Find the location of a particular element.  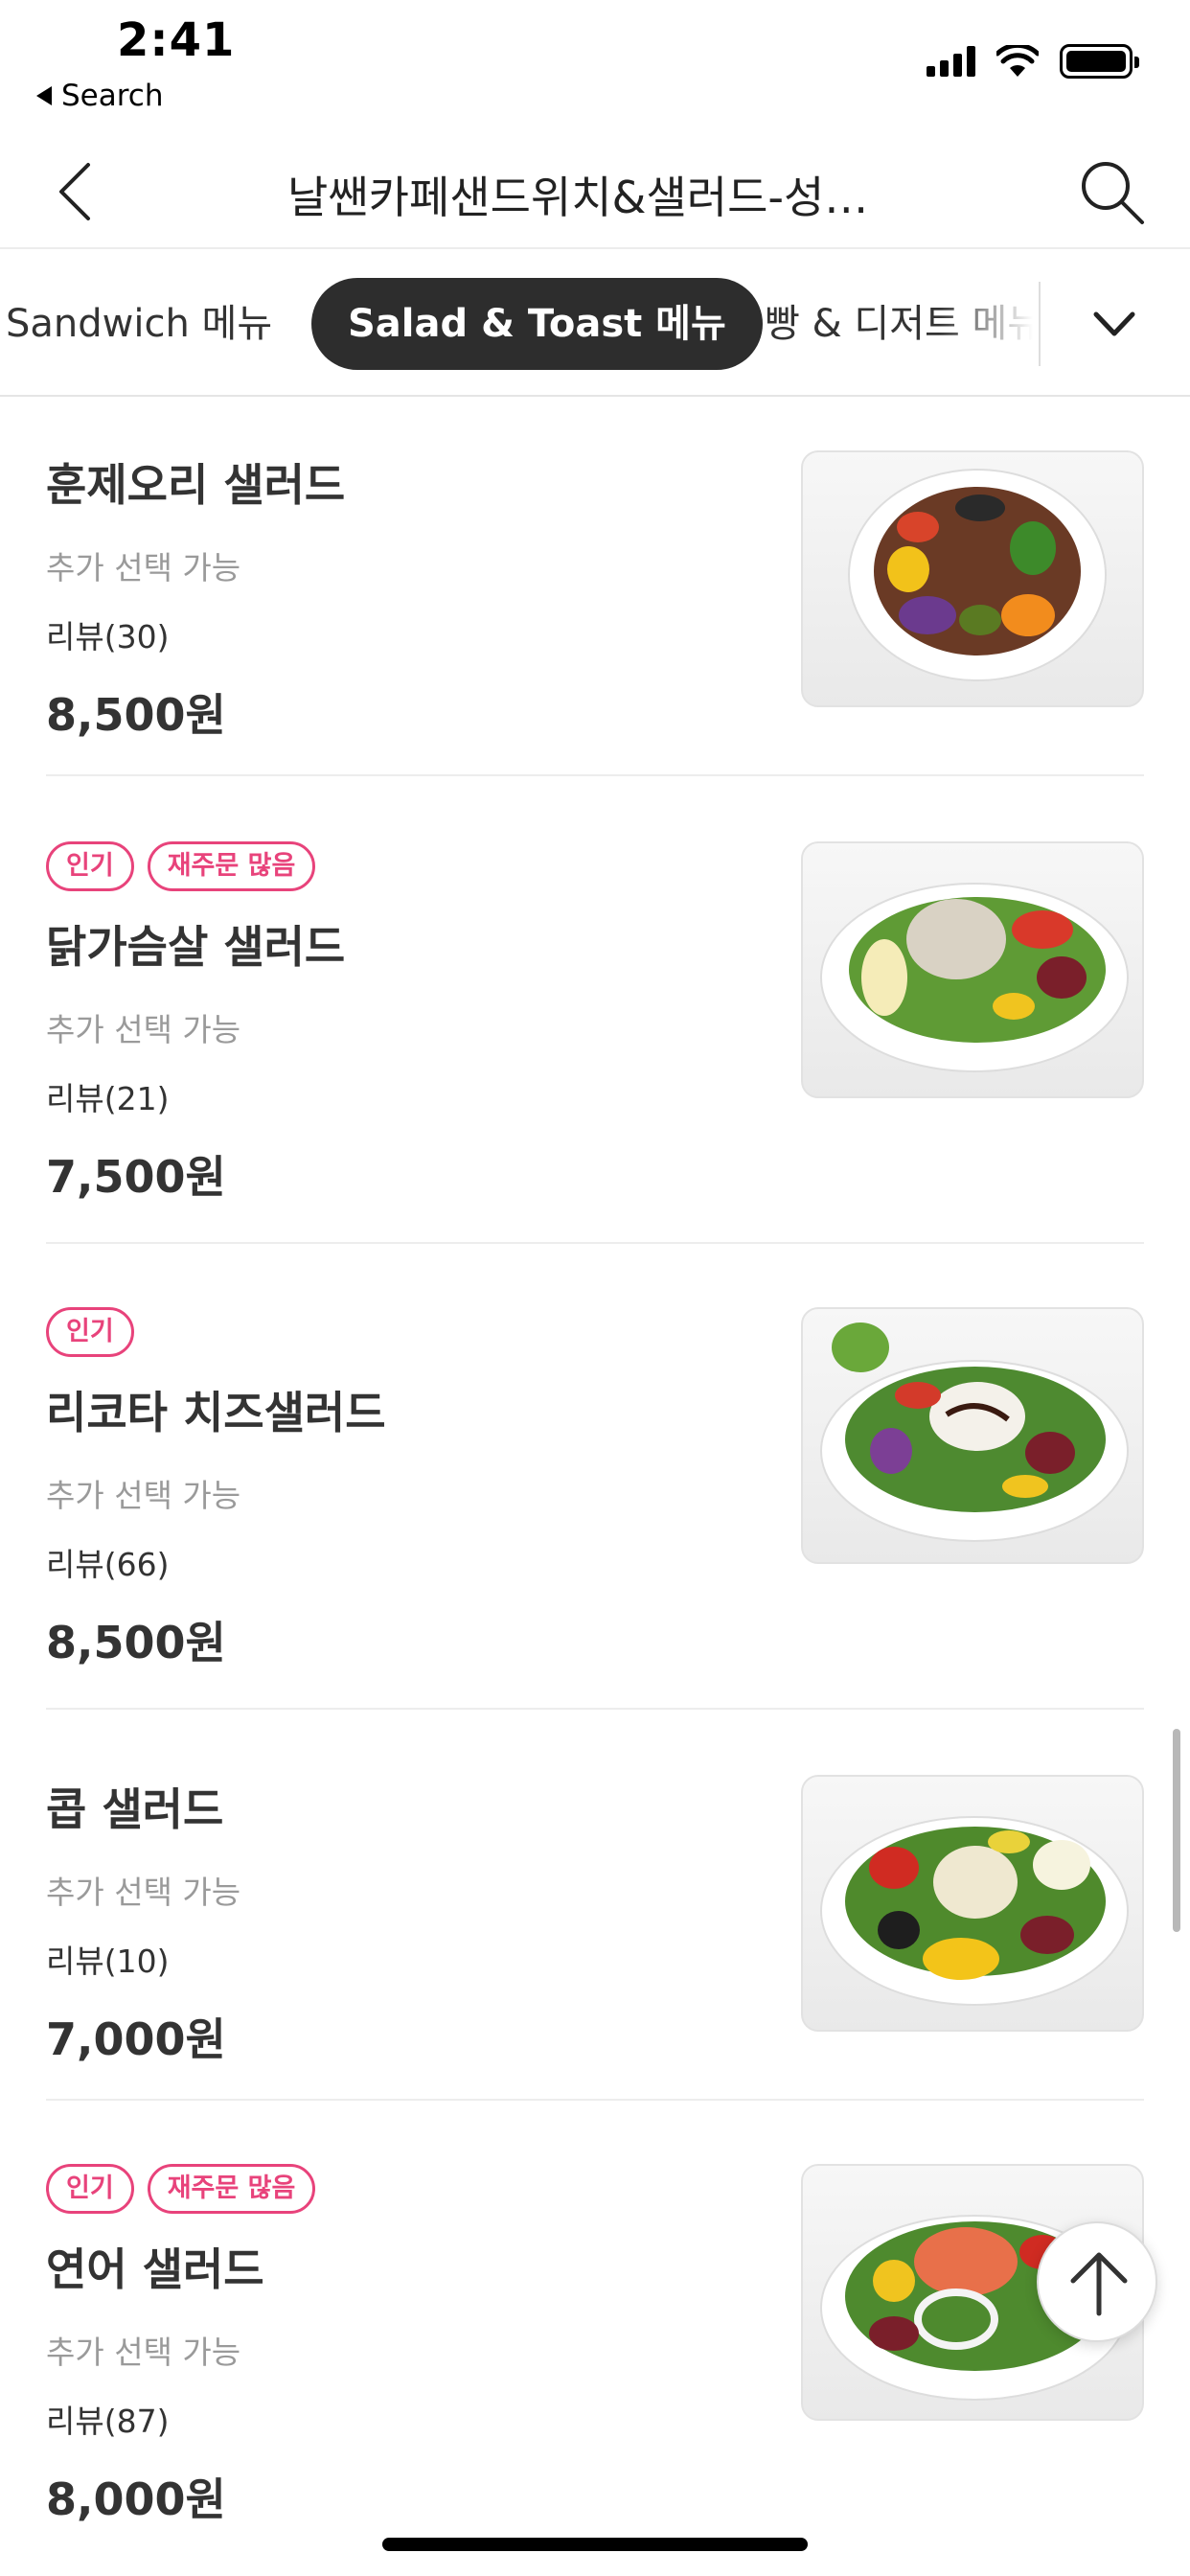

status-icons is located at coordinates (1033, 62).